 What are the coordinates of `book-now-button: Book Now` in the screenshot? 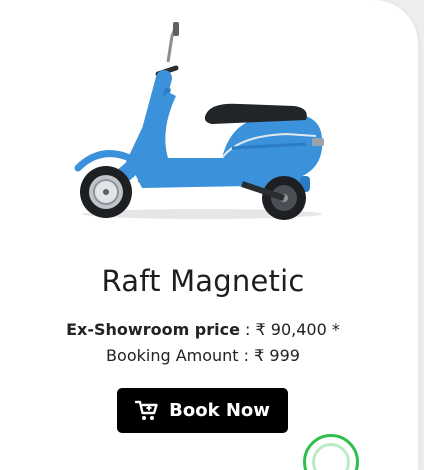 It's located at (202, 410).